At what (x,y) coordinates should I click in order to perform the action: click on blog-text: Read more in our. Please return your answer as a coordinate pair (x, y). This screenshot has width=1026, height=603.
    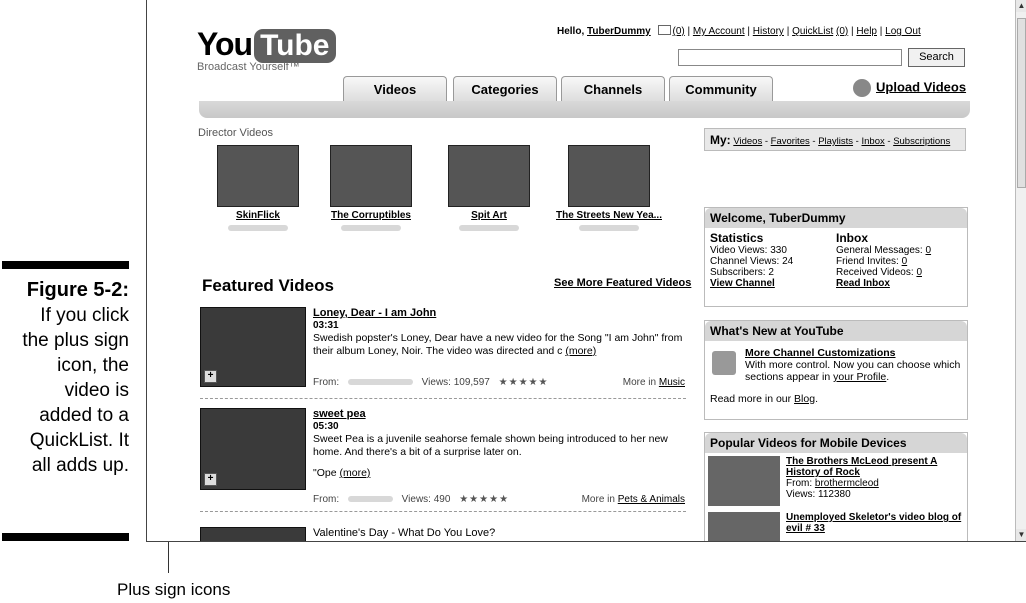
    Looking at the image, I should click on (751, 399).